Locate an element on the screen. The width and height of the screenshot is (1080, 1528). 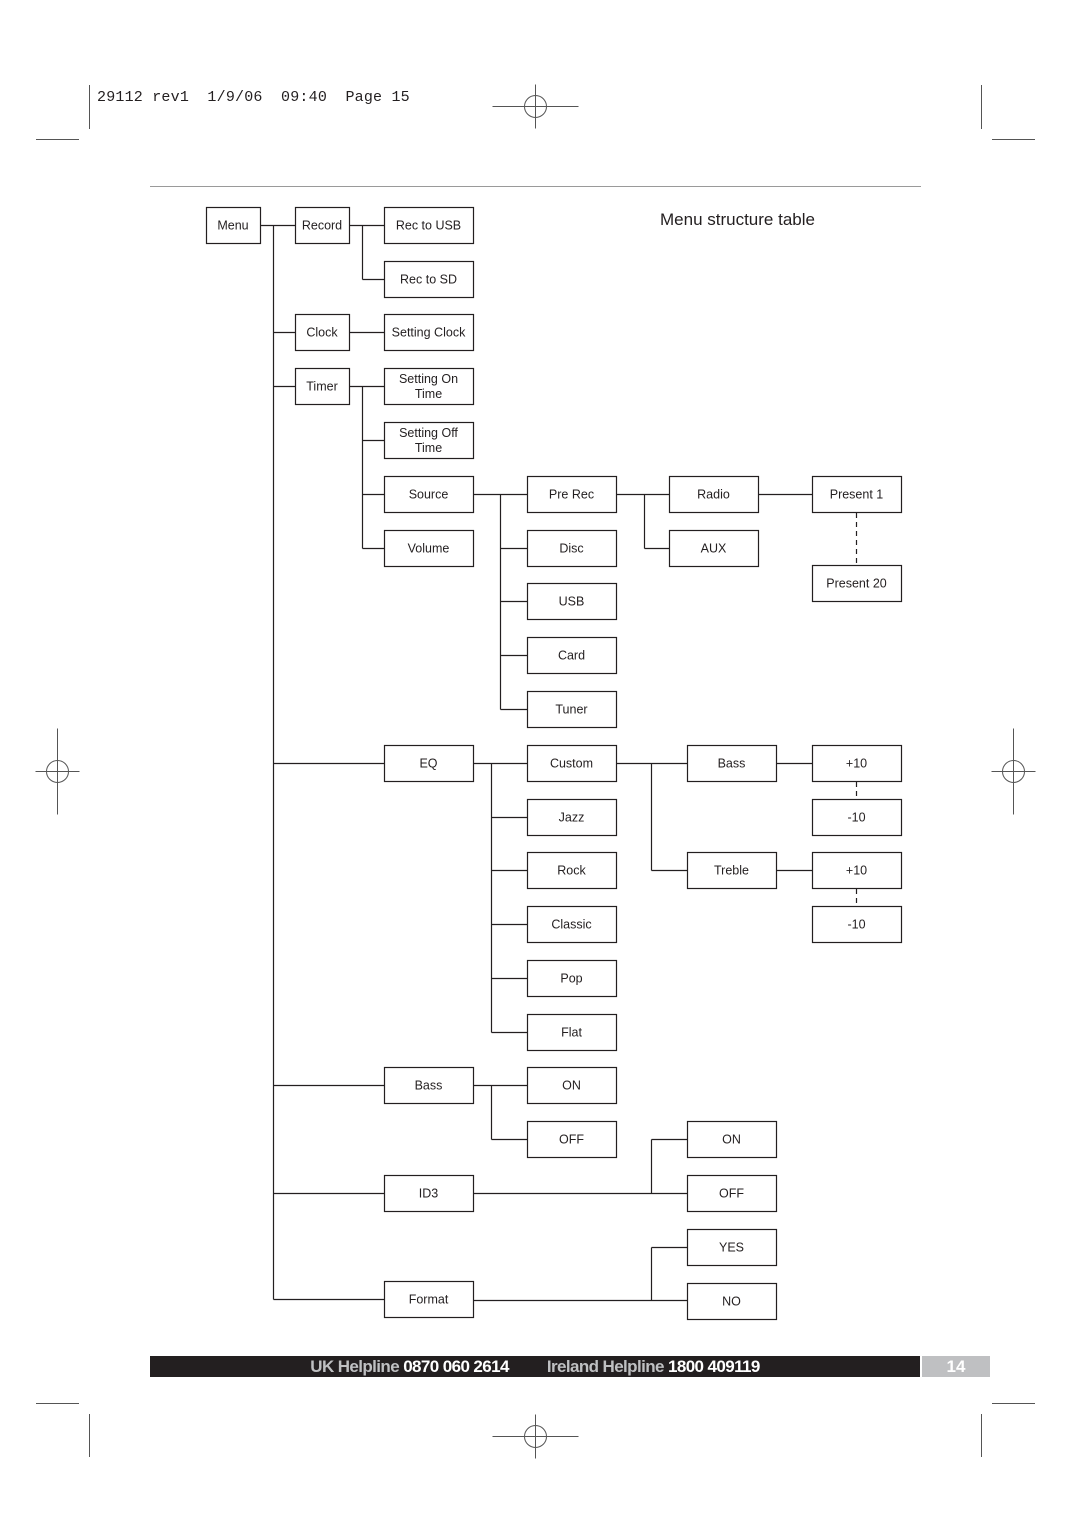
node-label: Timer is located at coordinates (321, 387).